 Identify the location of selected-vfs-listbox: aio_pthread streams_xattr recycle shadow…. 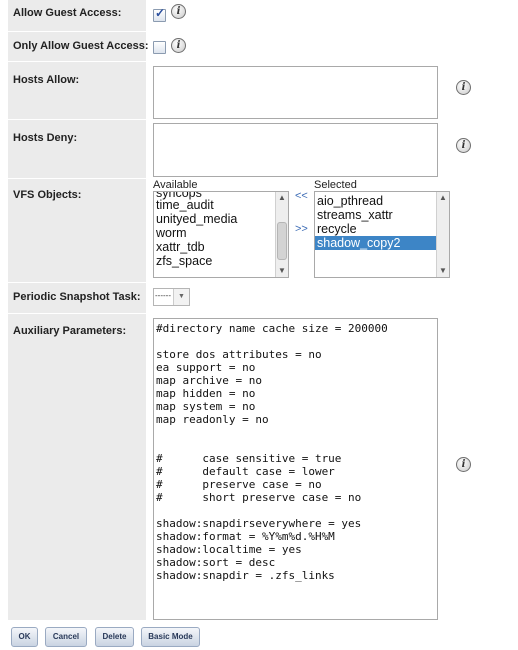
(382, 234).